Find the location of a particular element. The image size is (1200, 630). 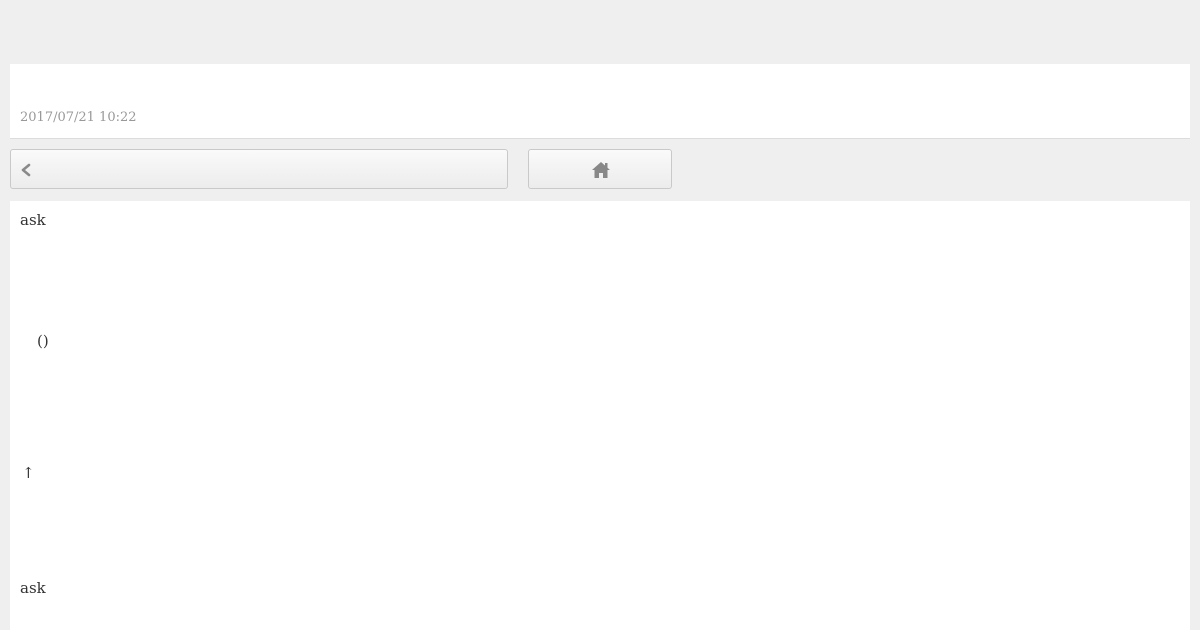

home-button is located at coordinates (600, 169).